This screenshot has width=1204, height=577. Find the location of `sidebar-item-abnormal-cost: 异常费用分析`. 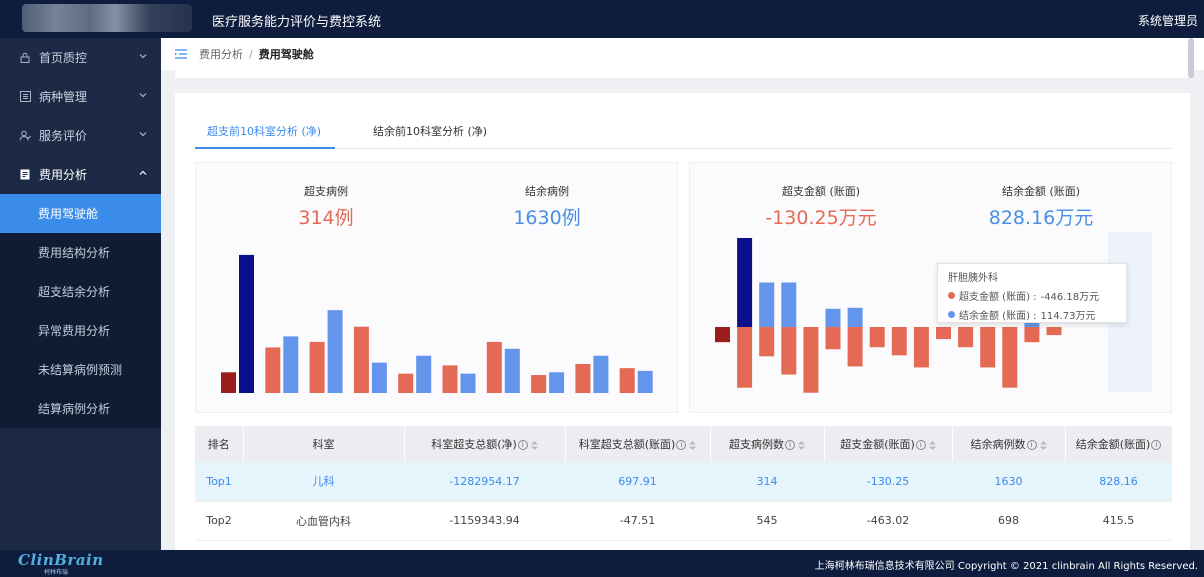

sidebar-item-abnormal-cost: 异常费用分析 is located at coordinates (80, 330).